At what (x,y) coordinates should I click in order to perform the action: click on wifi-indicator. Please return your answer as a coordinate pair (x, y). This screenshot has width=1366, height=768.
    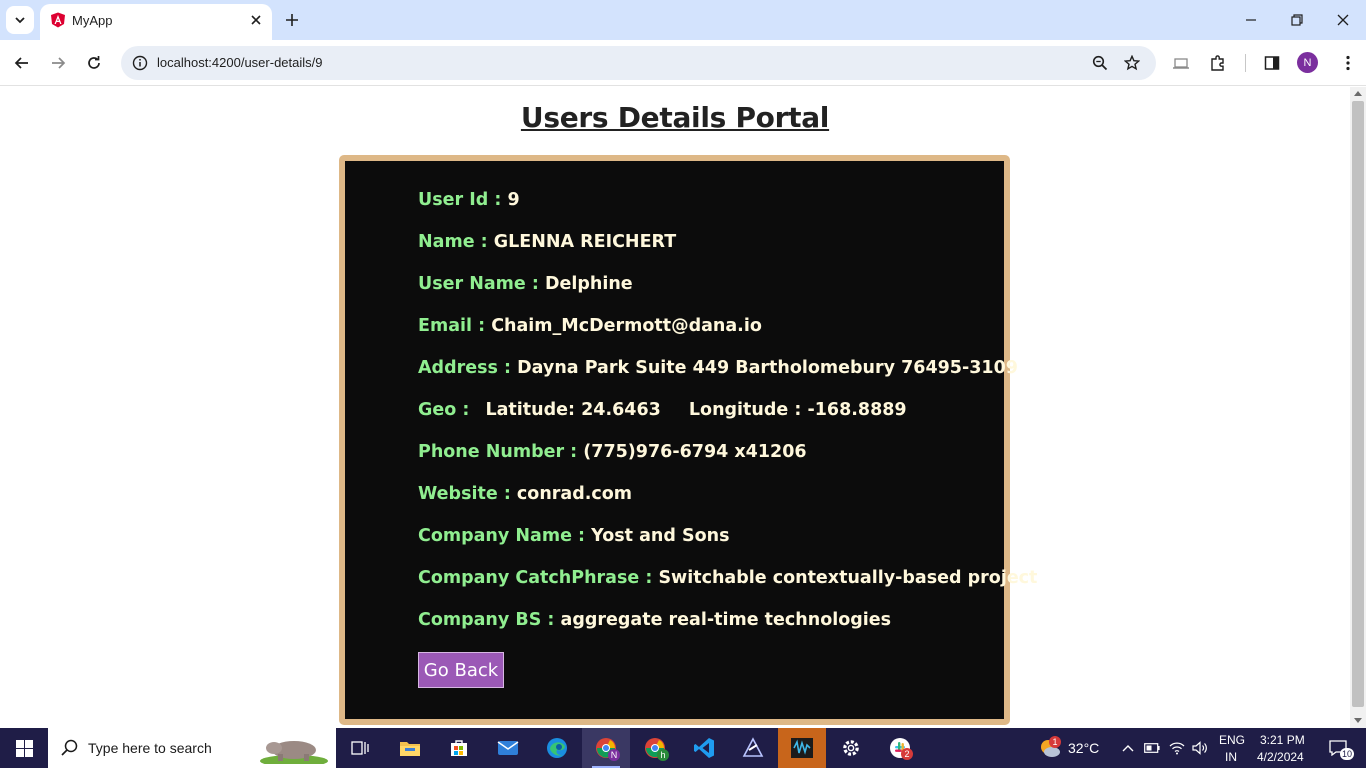
    Looking at the image, I should click on (1177, 748).